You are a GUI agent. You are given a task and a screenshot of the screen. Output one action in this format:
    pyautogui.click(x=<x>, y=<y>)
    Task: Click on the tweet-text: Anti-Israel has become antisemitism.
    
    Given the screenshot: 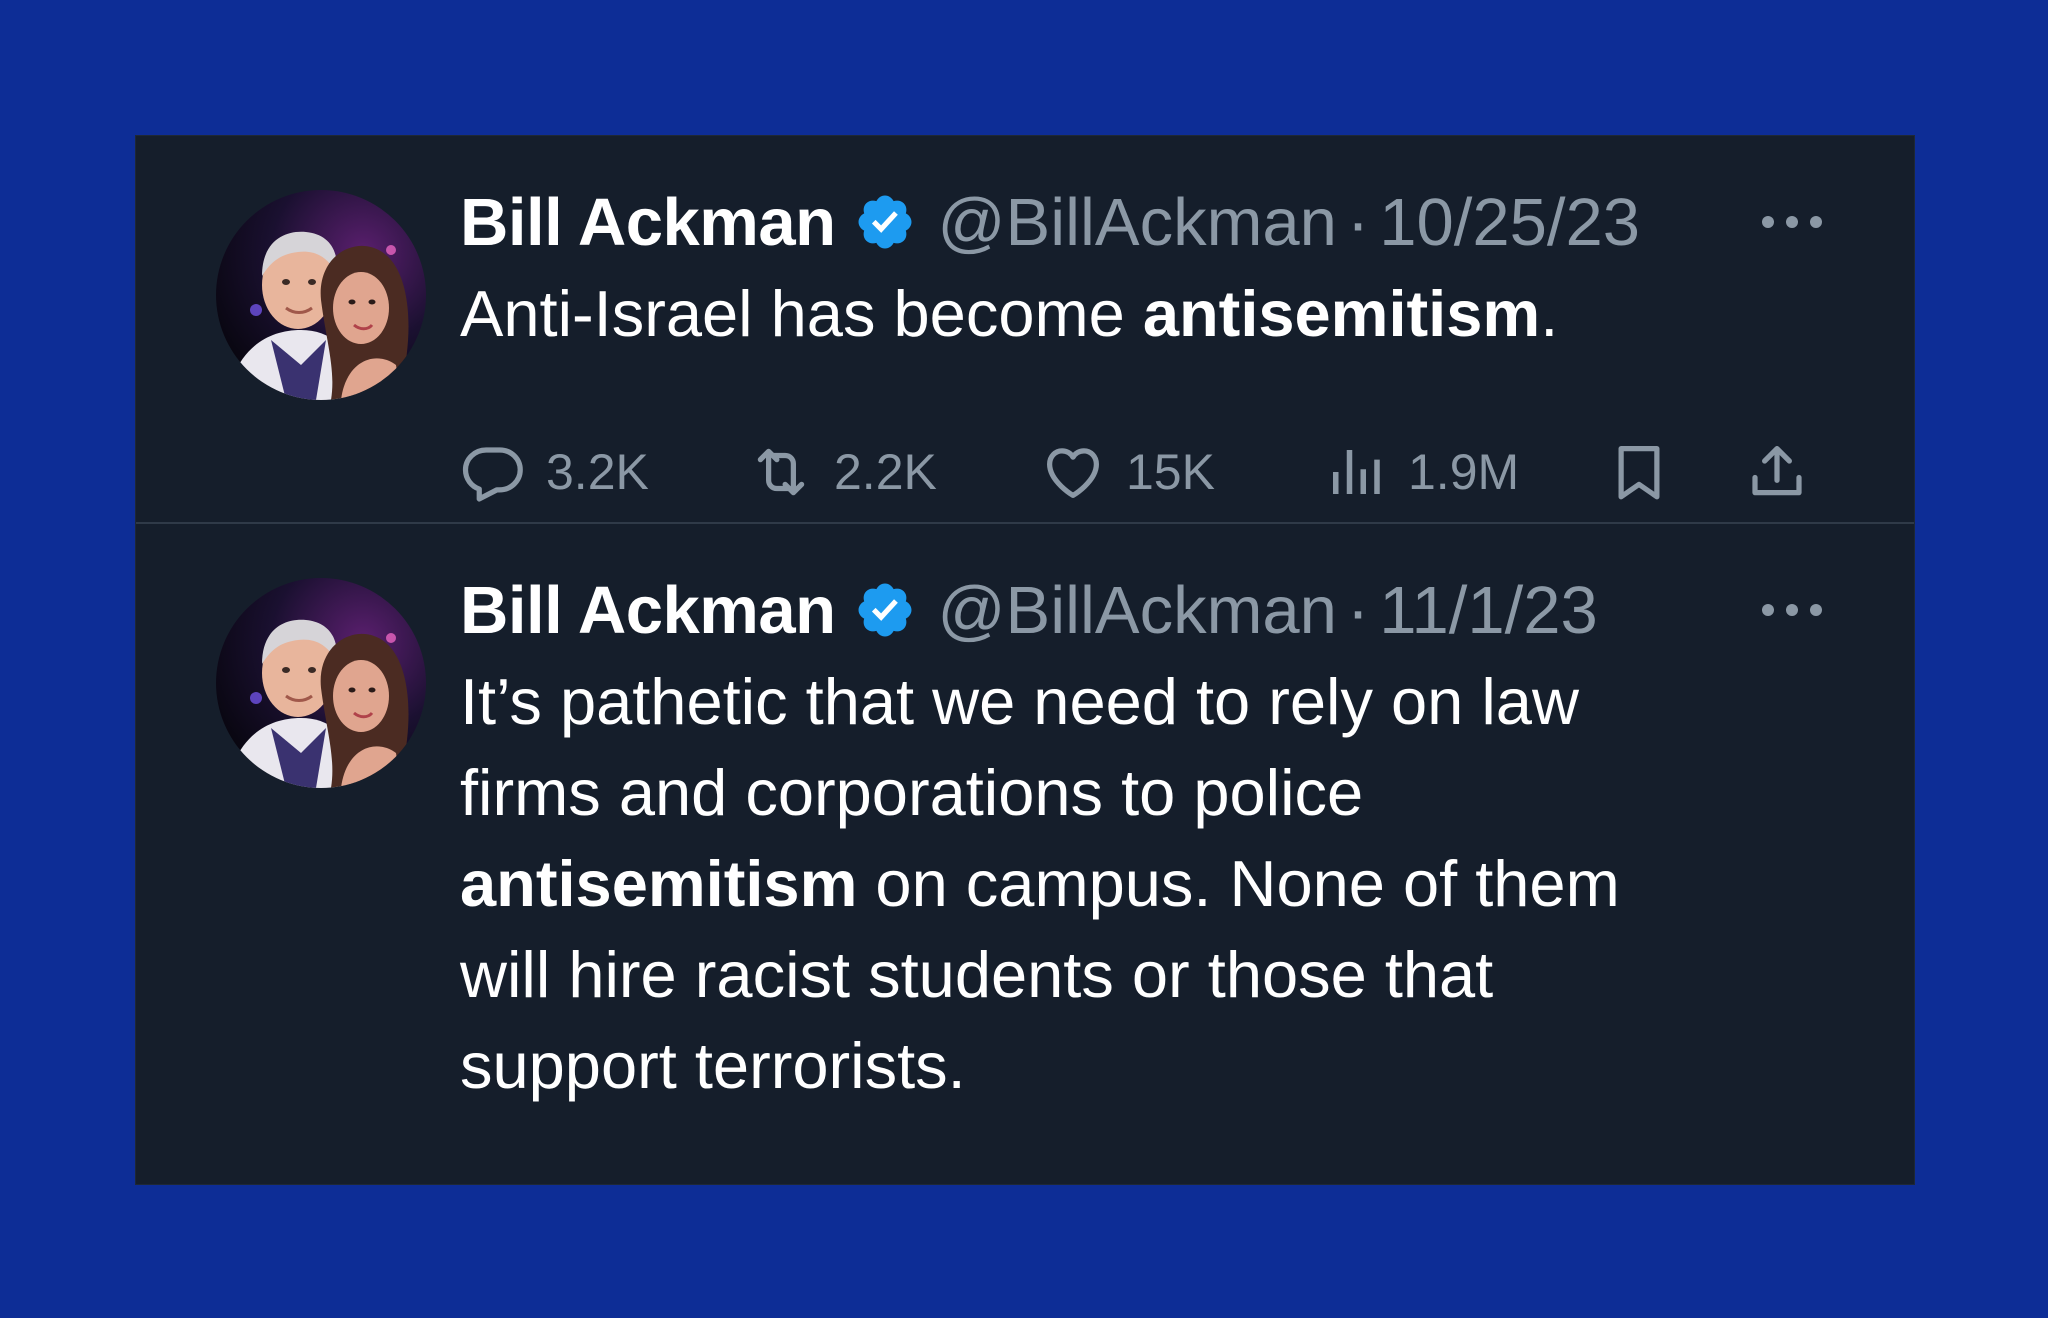 What is the action you would take?
    pyautogui.click(x=1147, y=313)
    